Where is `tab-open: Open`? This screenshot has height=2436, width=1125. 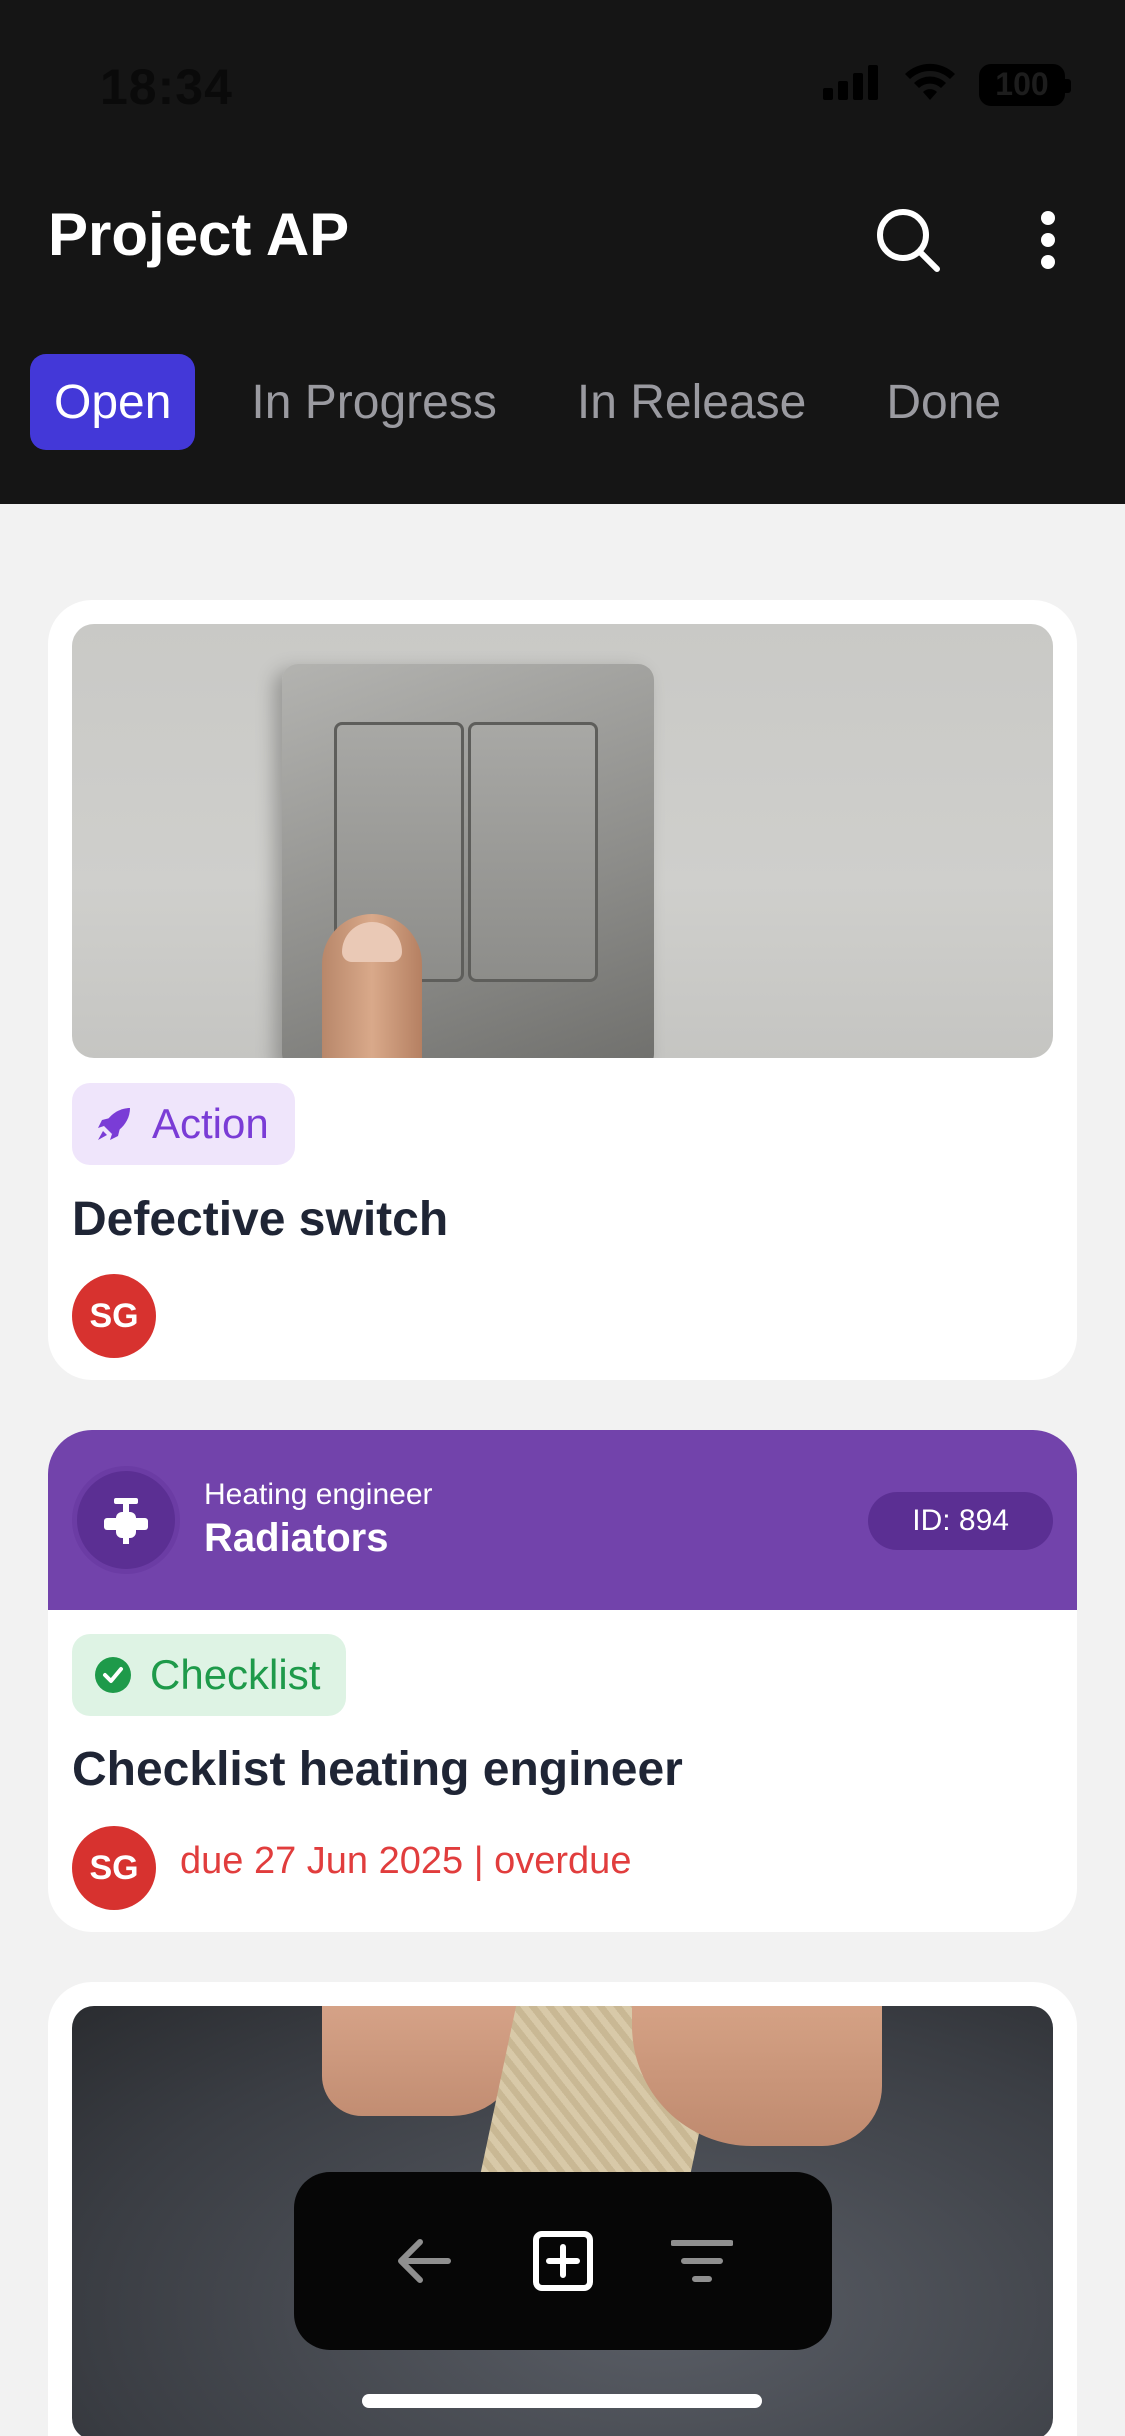 tab-open: Open is located at coordinates (113, 402).